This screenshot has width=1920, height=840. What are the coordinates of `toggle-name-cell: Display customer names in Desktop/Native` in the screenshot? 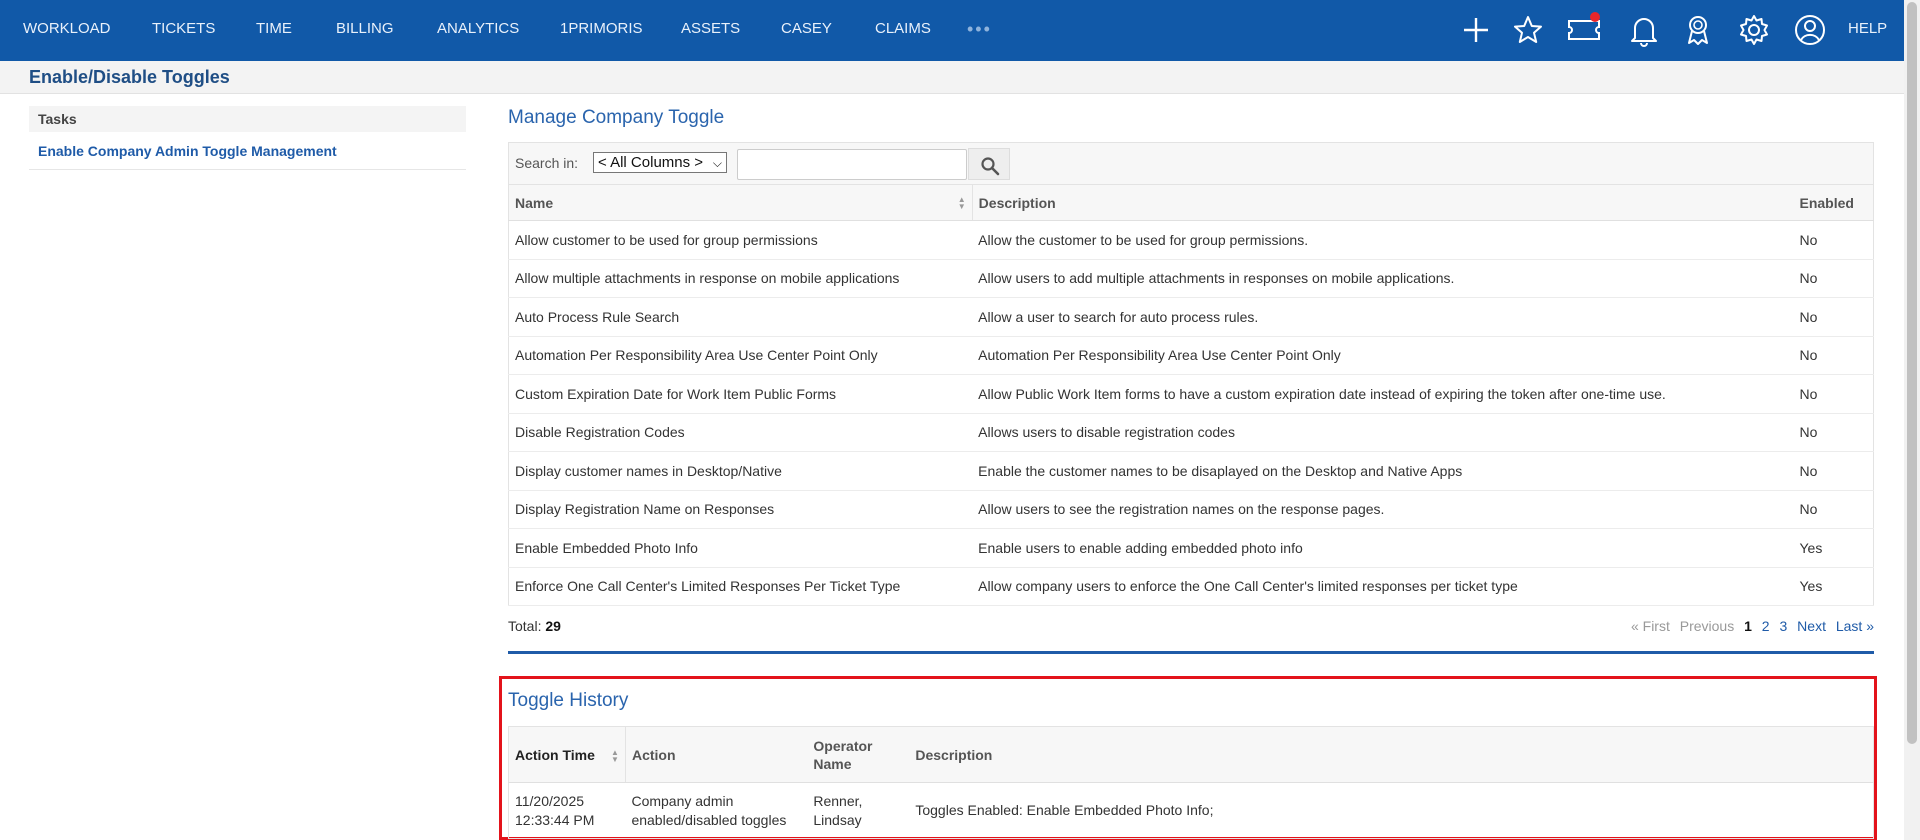 It's located at (740, 471).